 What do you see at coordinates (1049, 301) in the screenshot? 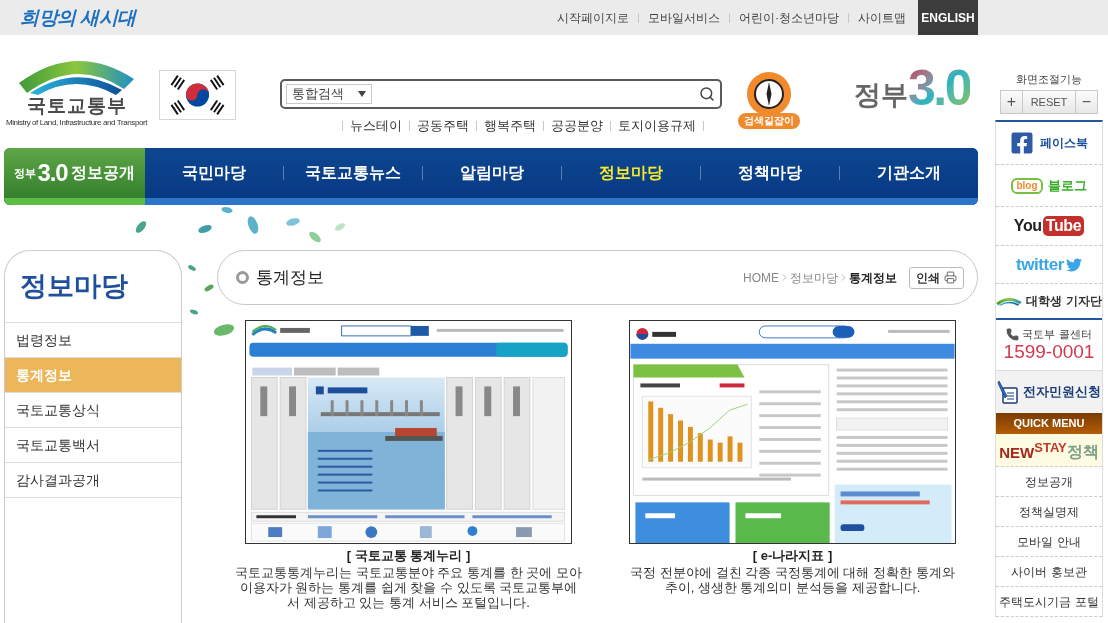
I see `student-reporters-link: 대학생 기자단` at bounding box center [1049, 301].